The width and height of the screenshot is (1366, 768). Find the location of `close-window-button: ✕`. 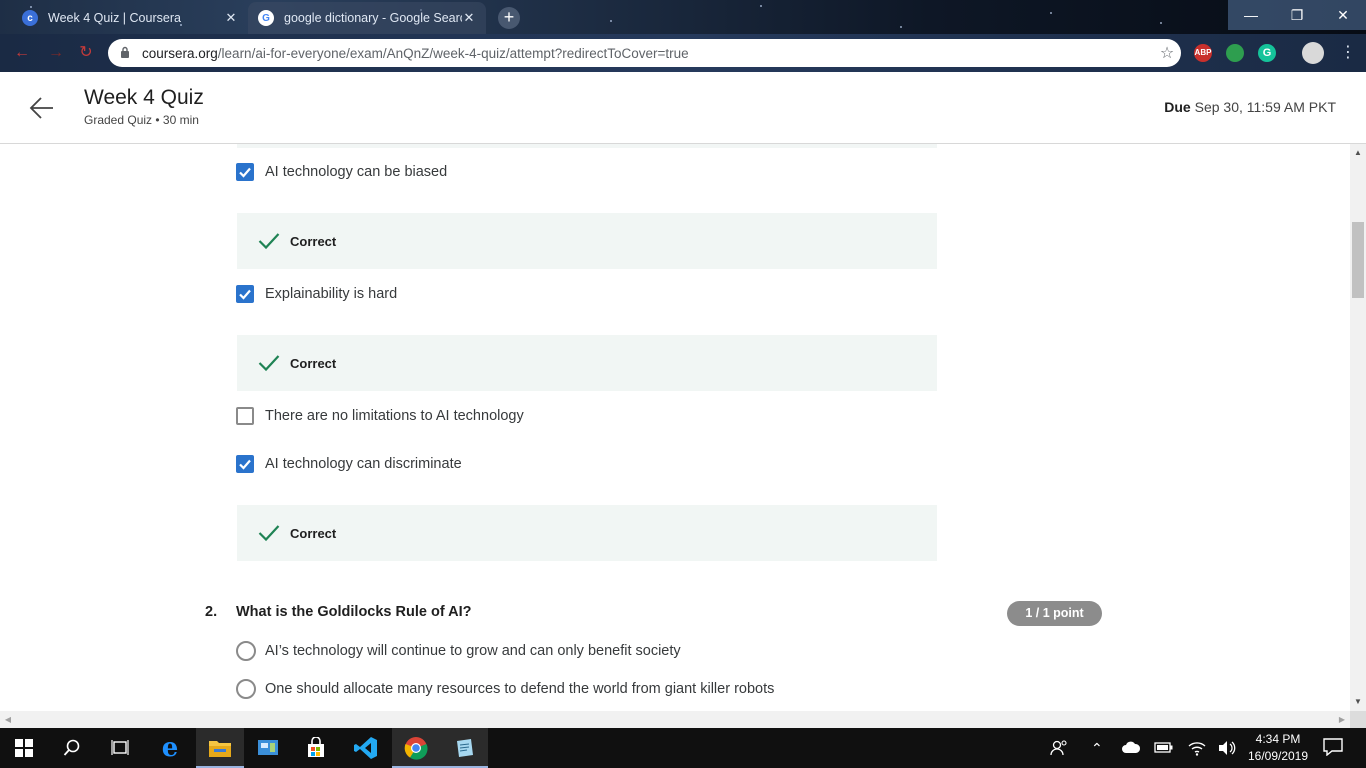

close-window-button: ✕ is located at coordinates (1343, 15).